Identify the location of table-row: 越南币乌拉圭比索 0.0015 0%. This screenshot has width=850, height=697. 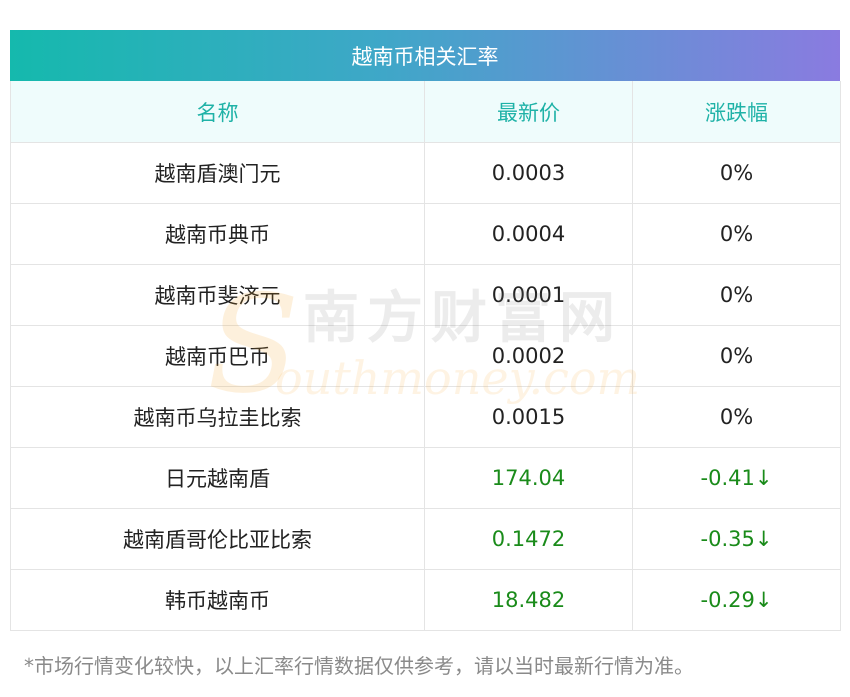
(425, 417).